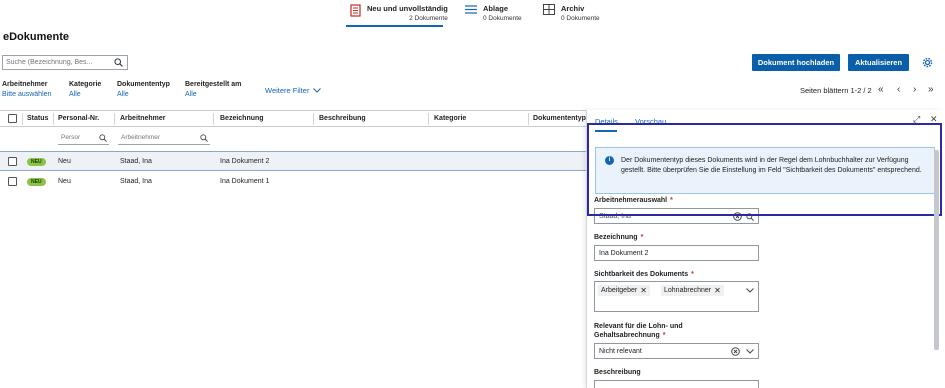 This screenshot has width=945, height=388. What do you see at coordinates (573, 8) in the screenshot?
I see `tab-title: Archiv` at bounding box center [573, 8].